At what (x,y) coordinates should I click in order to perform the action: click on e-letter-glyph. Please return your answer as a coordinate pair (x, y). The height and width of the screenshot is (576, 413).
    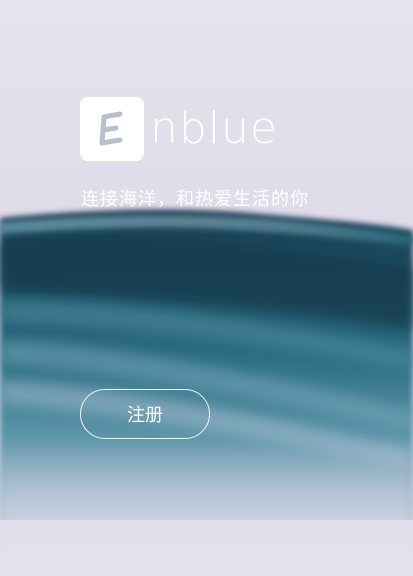
    Looking at the image, I should click on (111, 128).